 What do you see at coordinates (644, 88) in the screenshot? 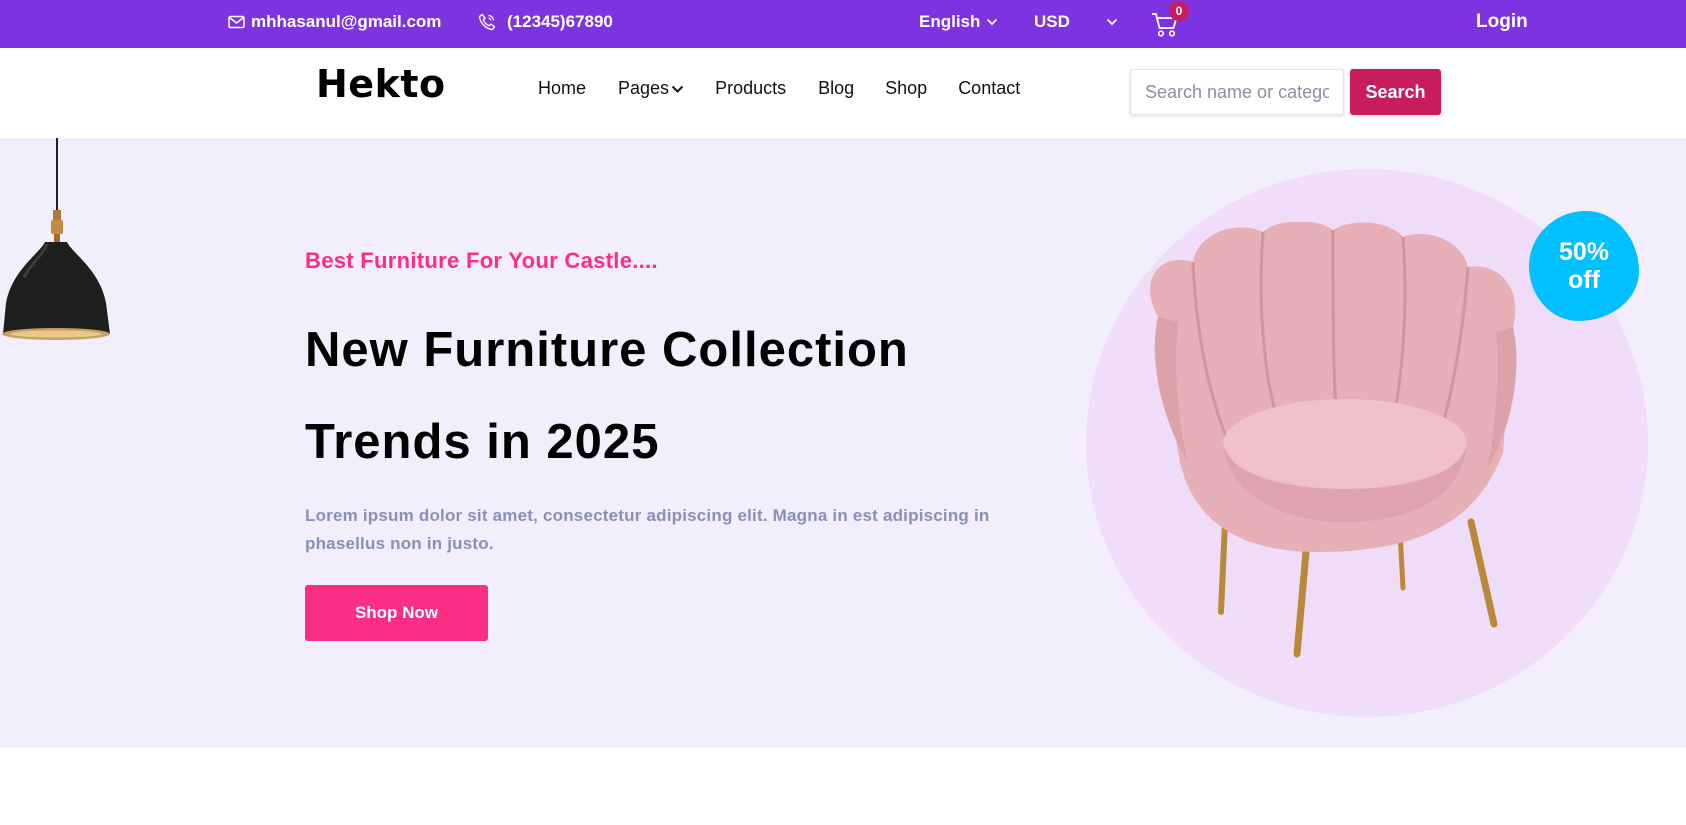
I see `nav-pages-label: Pages` at bounding box center [644, 88].